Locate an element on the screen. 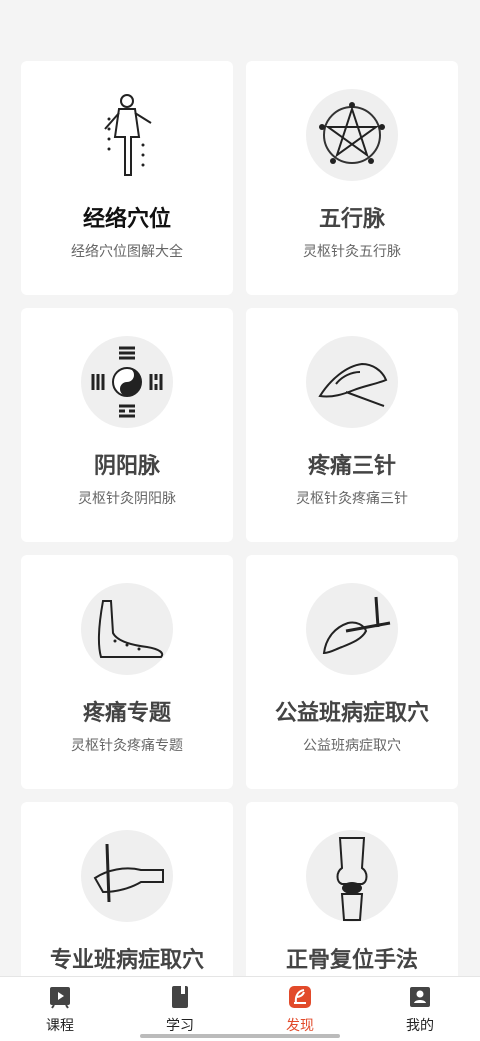 The image size is (480, 1041). card-subtitle: 灵枢针灸疼痛专题 is located at coordinates (127, 746).